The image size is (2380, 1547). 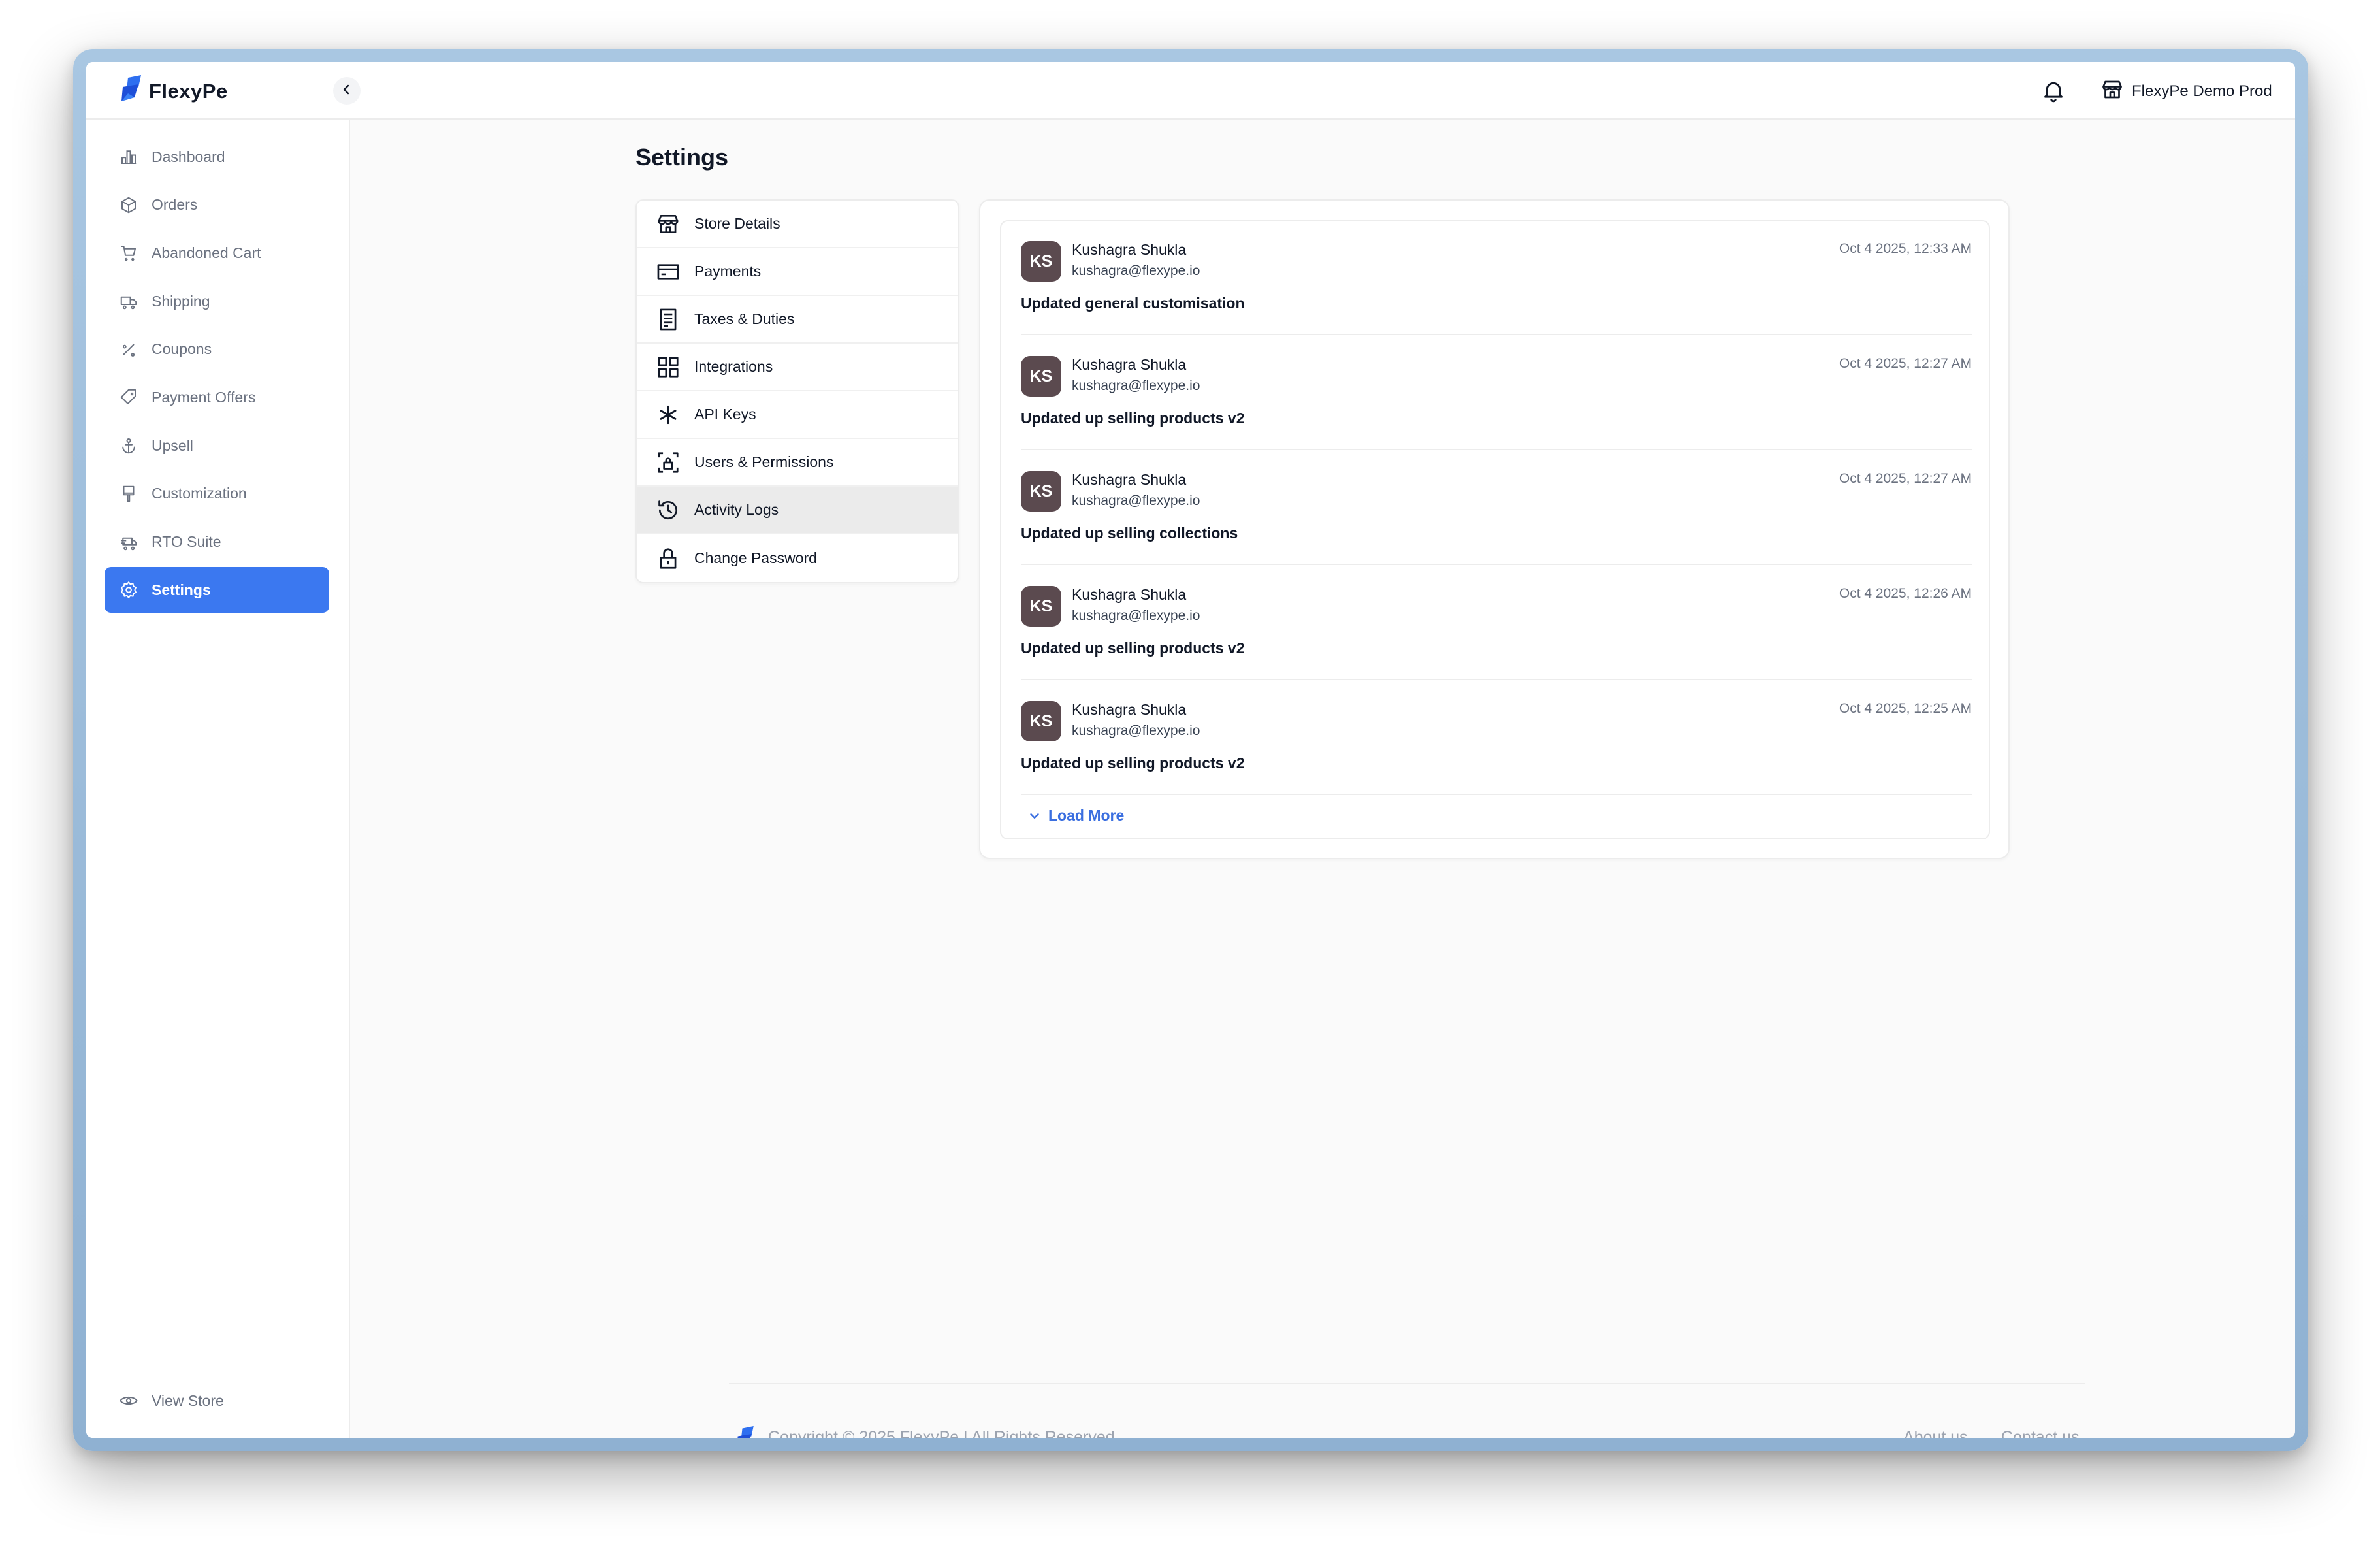 I want to click on sidebar-item-label: Payment Offers, so click(x=204, y=397).